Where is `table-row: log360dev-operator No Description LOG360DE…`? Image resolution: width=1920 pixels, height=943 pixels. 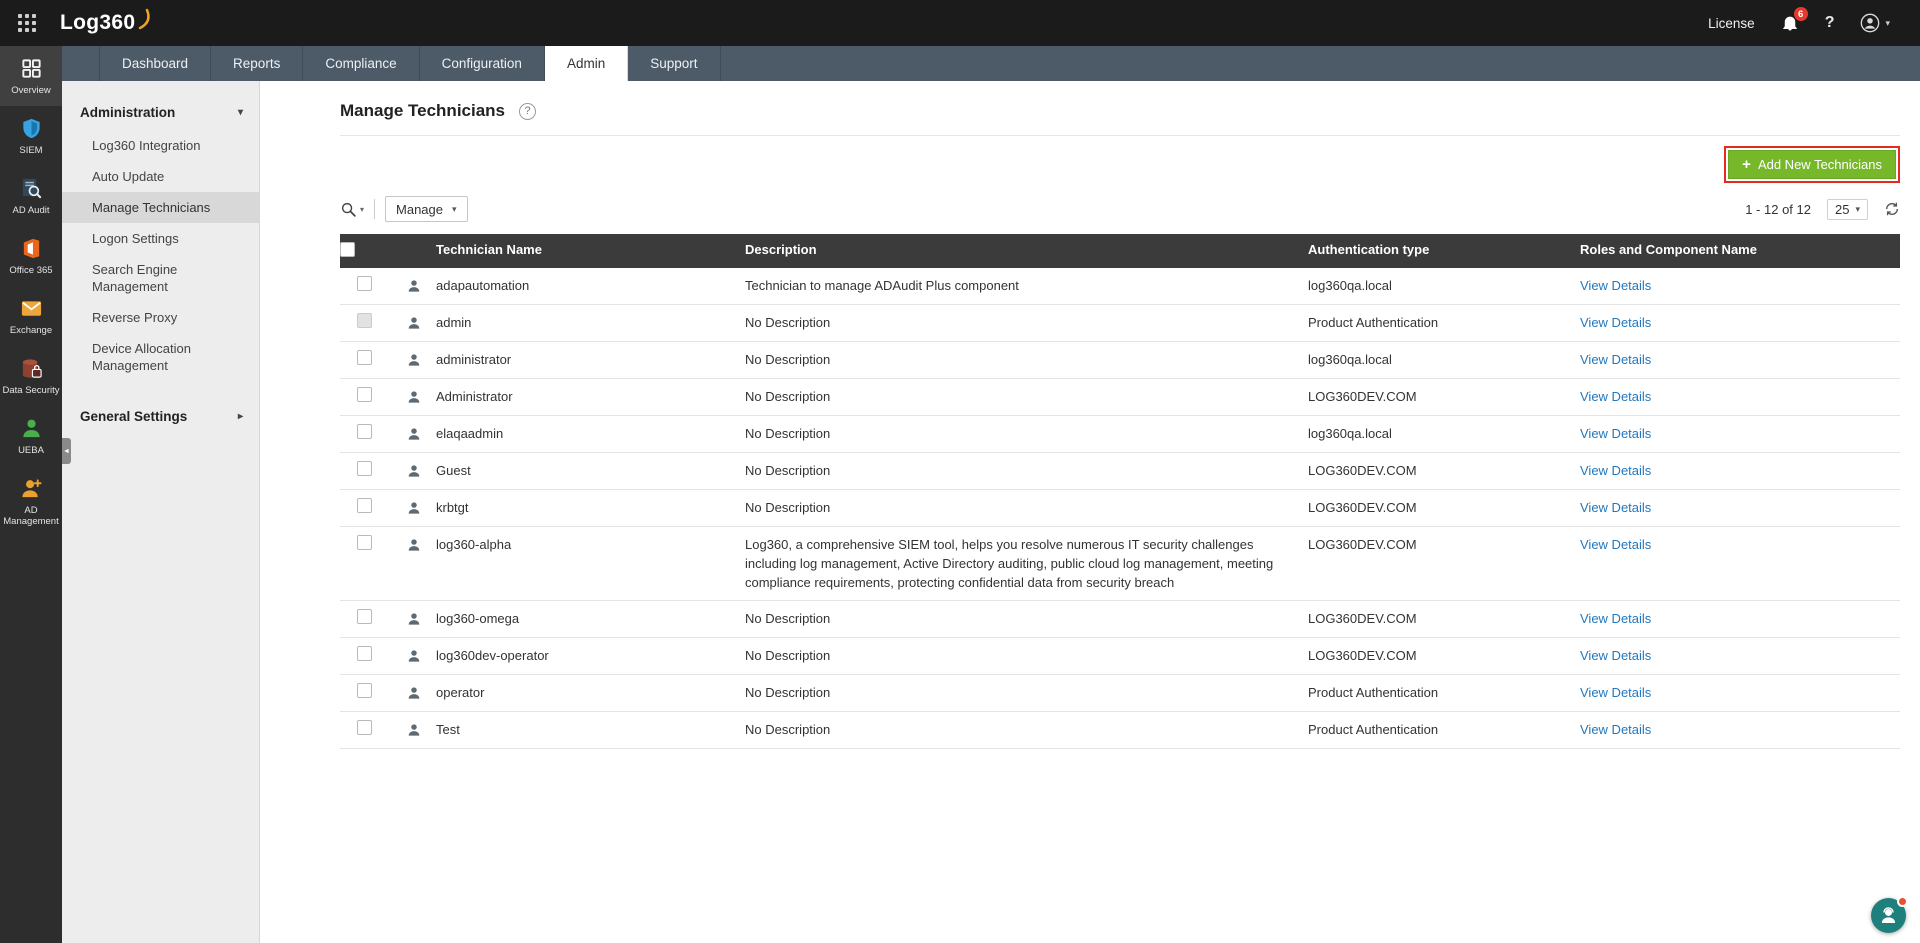
table-row: log360dev-operator No Description LOG360DE… is located at coordinates (1120, 656).